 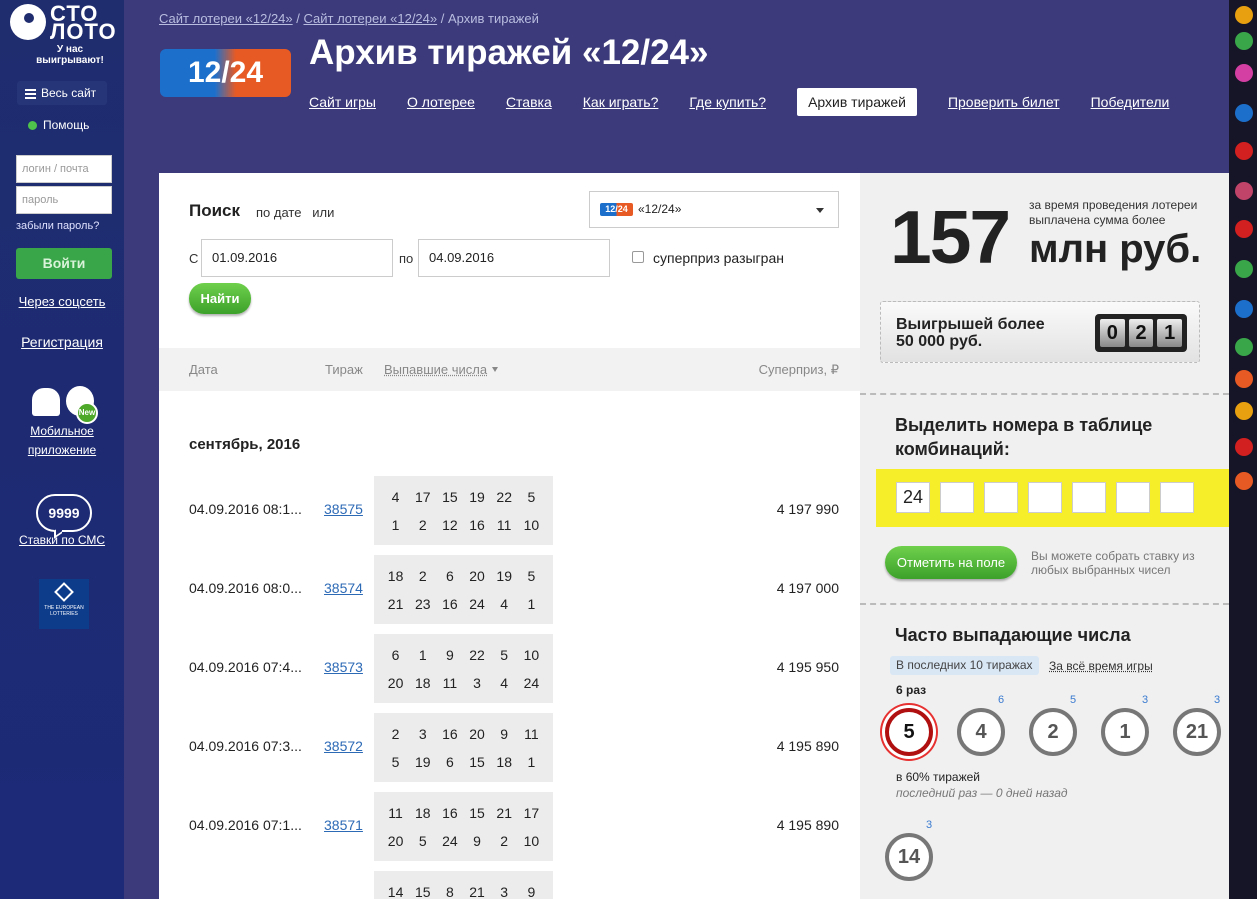 What do you see at coordinates (970, 324) in the screenshot?
I see `big-wins-line1: Выигрышей более` at bounding box center [970, 324].